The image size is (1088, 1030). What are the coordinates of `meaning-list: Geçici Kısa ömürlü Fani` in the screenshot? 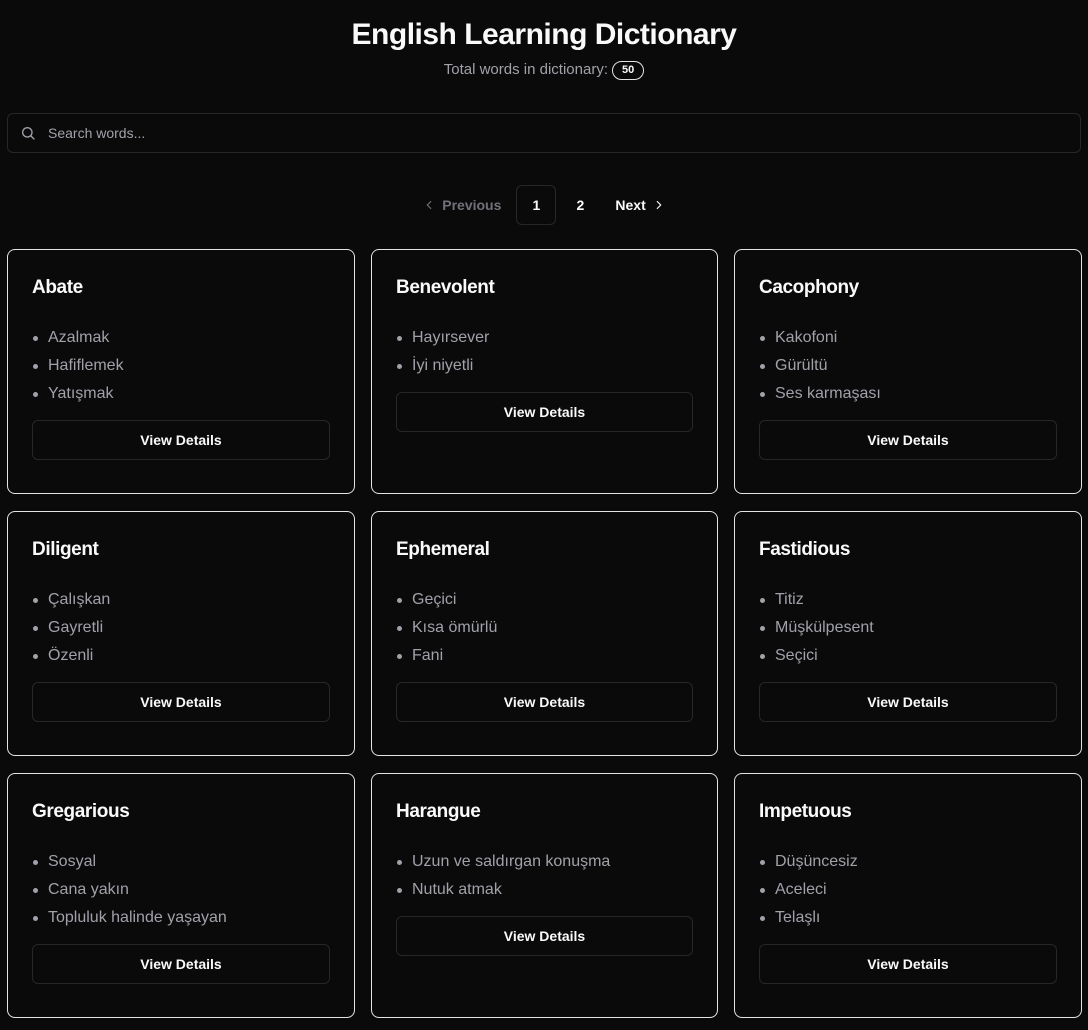 It's located at (544, 628).